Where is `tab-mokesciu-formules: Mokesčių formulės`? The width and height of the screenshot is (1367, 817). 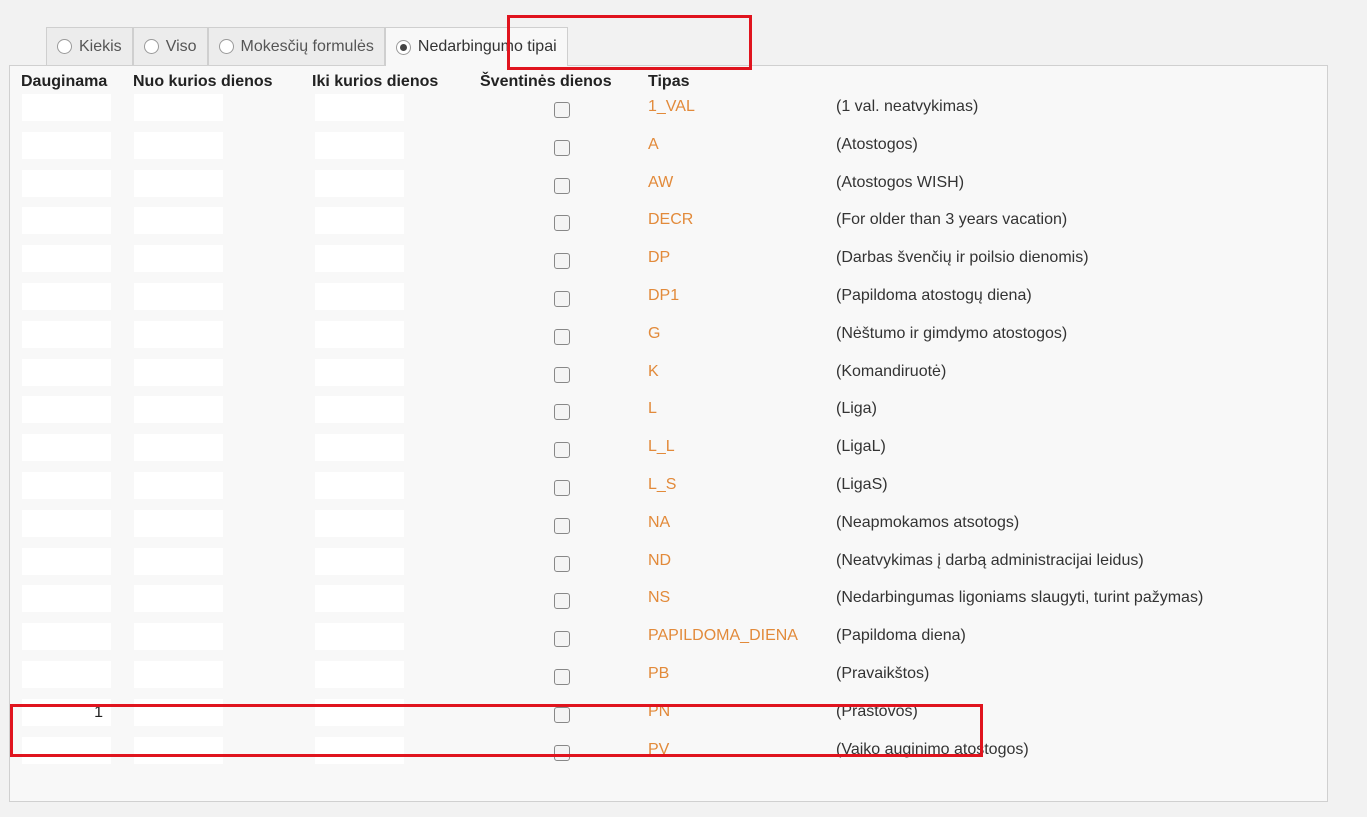
tab-mokesciu-formules: Mokesčių formulės is located at coordinates (296, 46).